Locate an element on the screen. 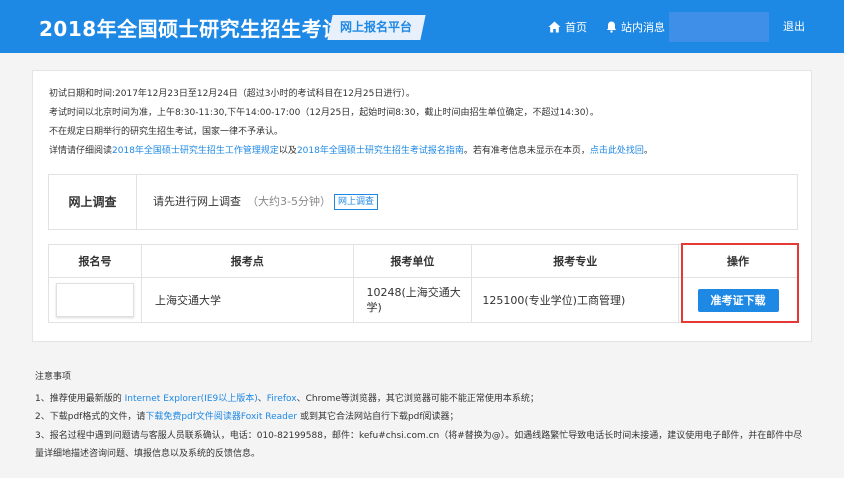  reg-number-redacted is located at coordinates (94, 300).